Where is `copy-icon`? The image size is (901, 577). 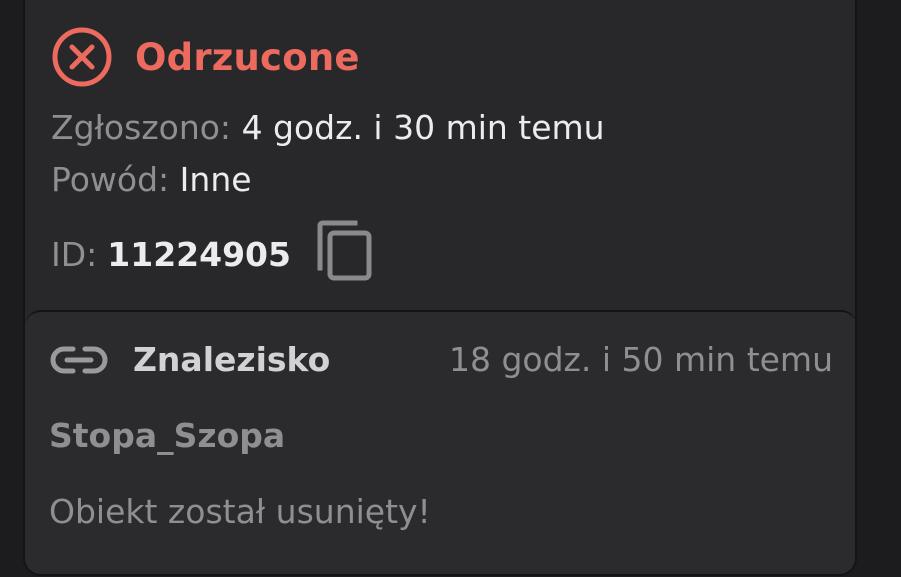 copy-icon is located at coordinates (345, 251).